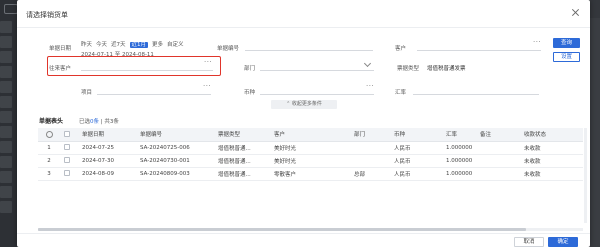 Image resolution: width=600 pixels, height=247 pixels. I want to click on date-tag-1month: 近1月, so click(139, 45).